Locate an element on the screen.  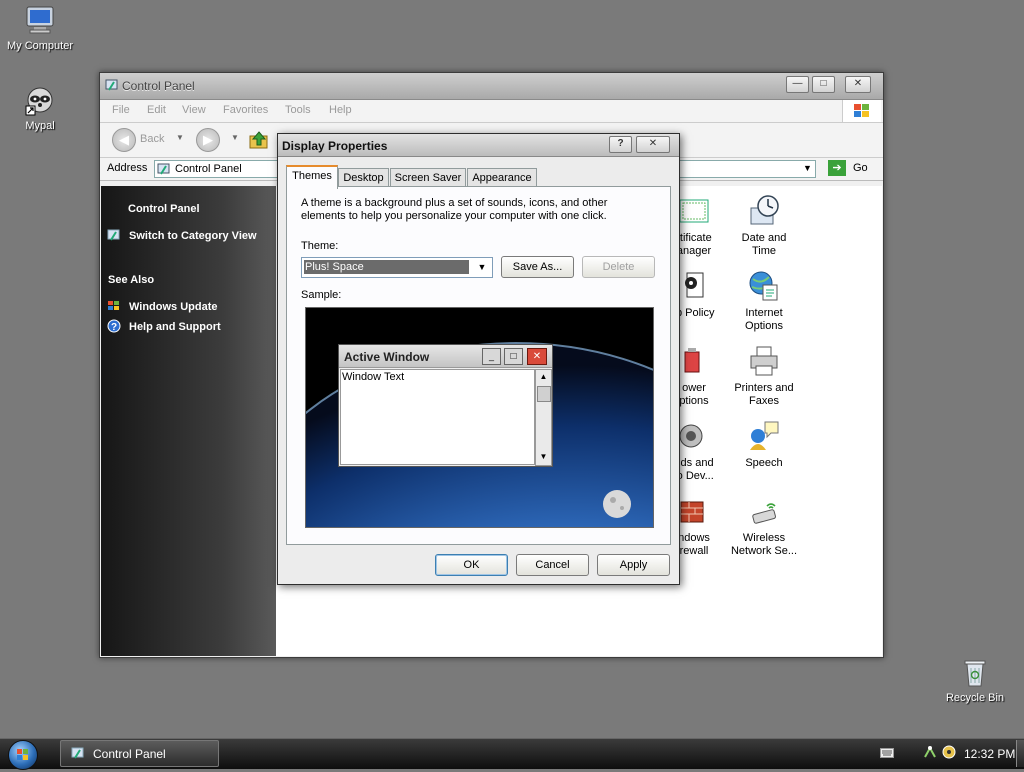
cp-item-label: Speech is located at coordinates (764, 463).